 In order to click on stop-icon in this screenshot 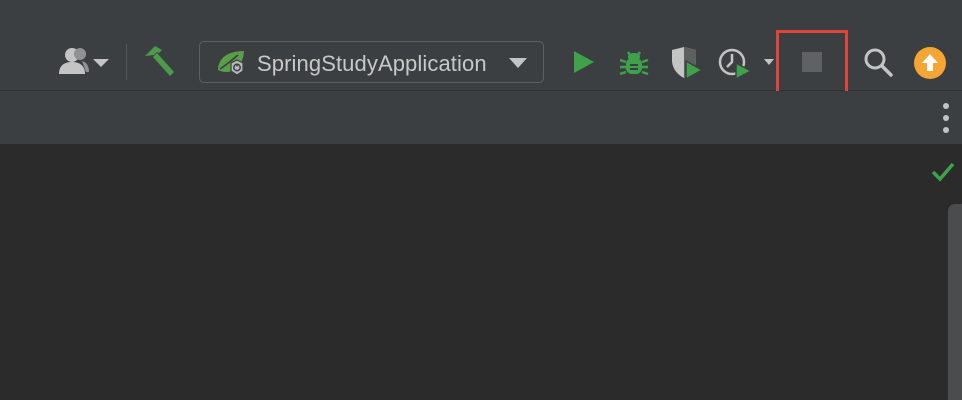, I will do `click(812, 62)`.